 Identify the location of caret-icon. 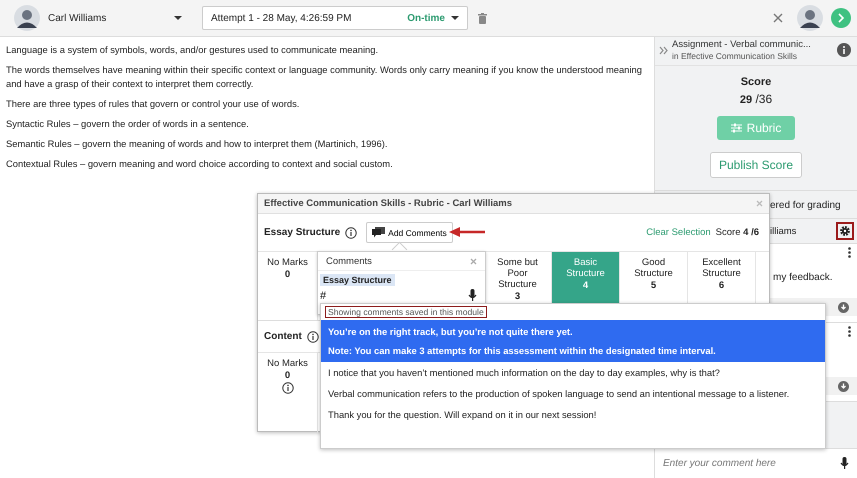
(178, 18).